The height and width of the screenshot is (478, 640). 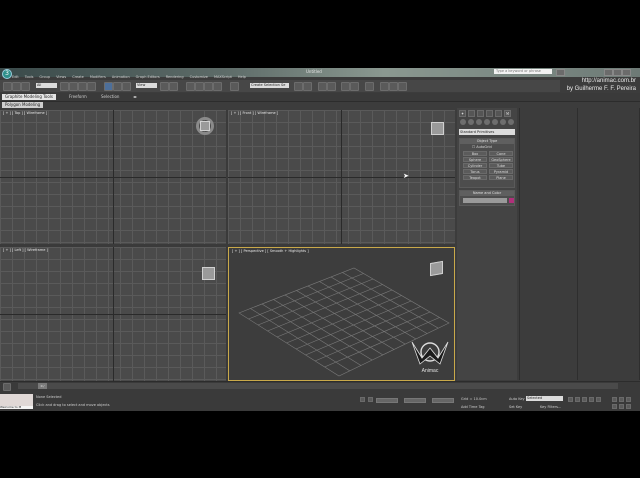 What do you see at coordinates (25, 86) in the screenshot?
I see `link-icon` at bounding box center [25, 86].